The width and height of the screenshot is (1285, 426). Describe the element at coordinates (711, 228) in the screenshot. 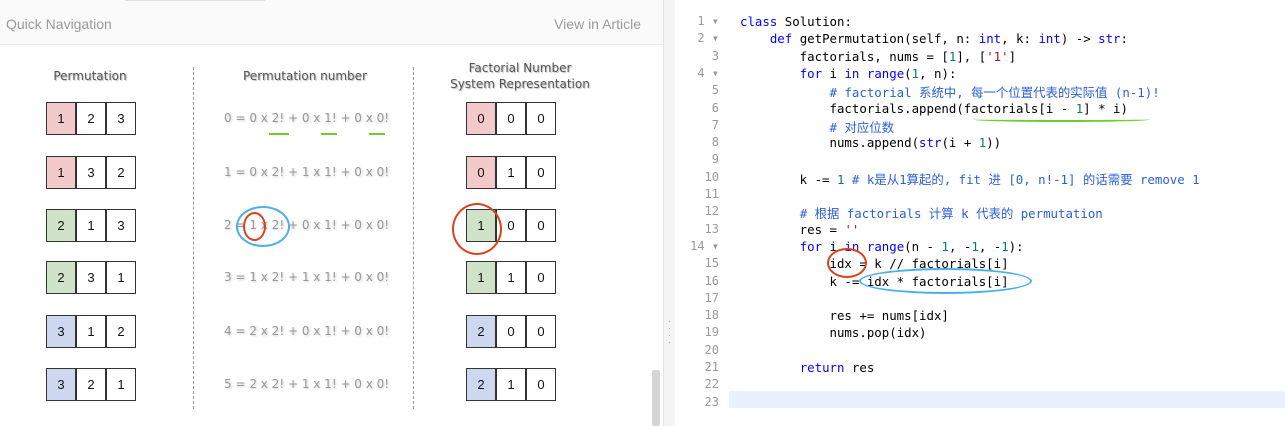

I see `line-number: 13` at that location.